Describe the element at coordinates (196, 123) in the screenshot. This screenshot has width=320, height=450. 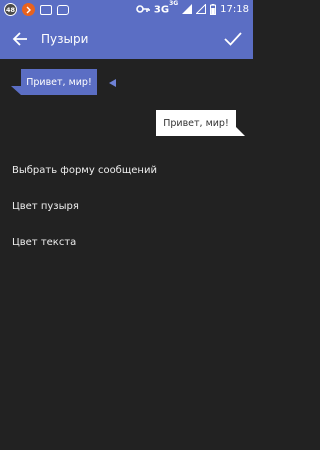
I see `outgoing-bubble-text: Привет, мир!` at that location.